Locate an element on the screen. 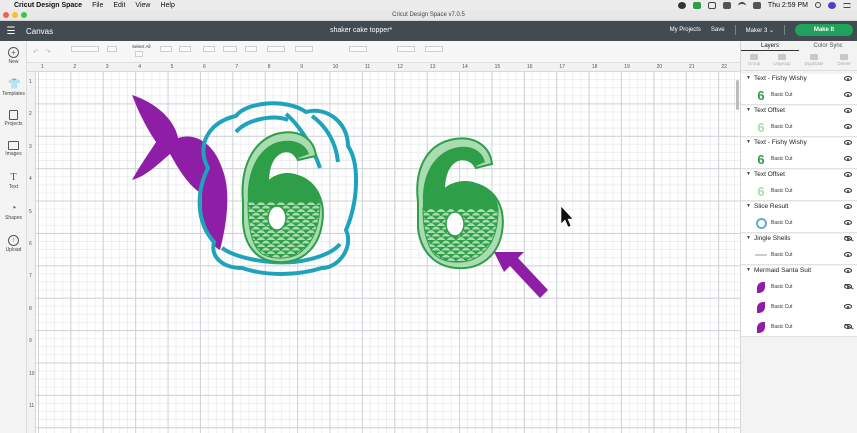 This screenshot has width=857, height=433. hamburger-menu-icon: ☰ is located at coordinates (11, 31).